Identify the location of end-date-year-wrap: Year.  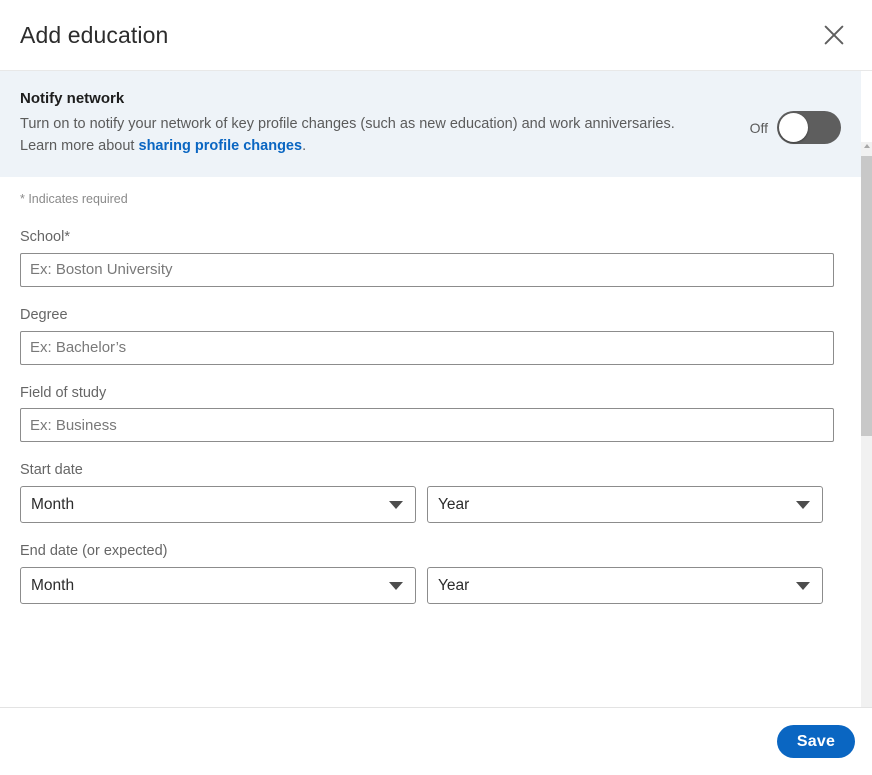
(625, 586).